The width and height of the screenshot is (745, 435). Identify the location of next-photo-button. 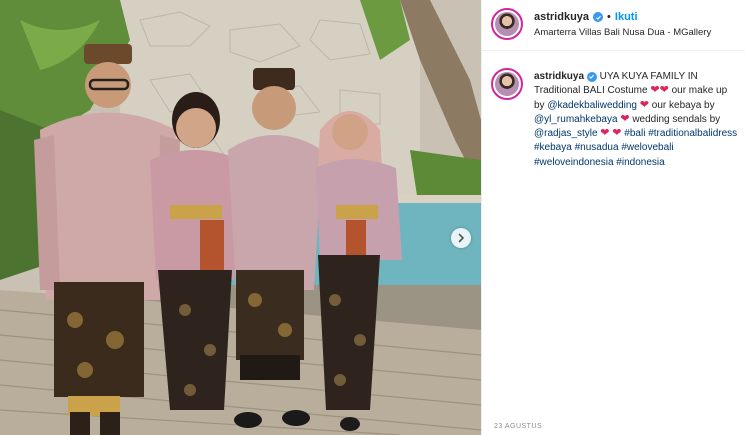
(461, 238).